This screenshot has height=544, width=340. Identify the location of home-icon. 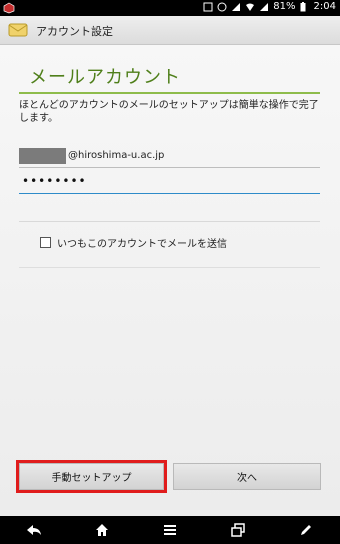
(102, 530).